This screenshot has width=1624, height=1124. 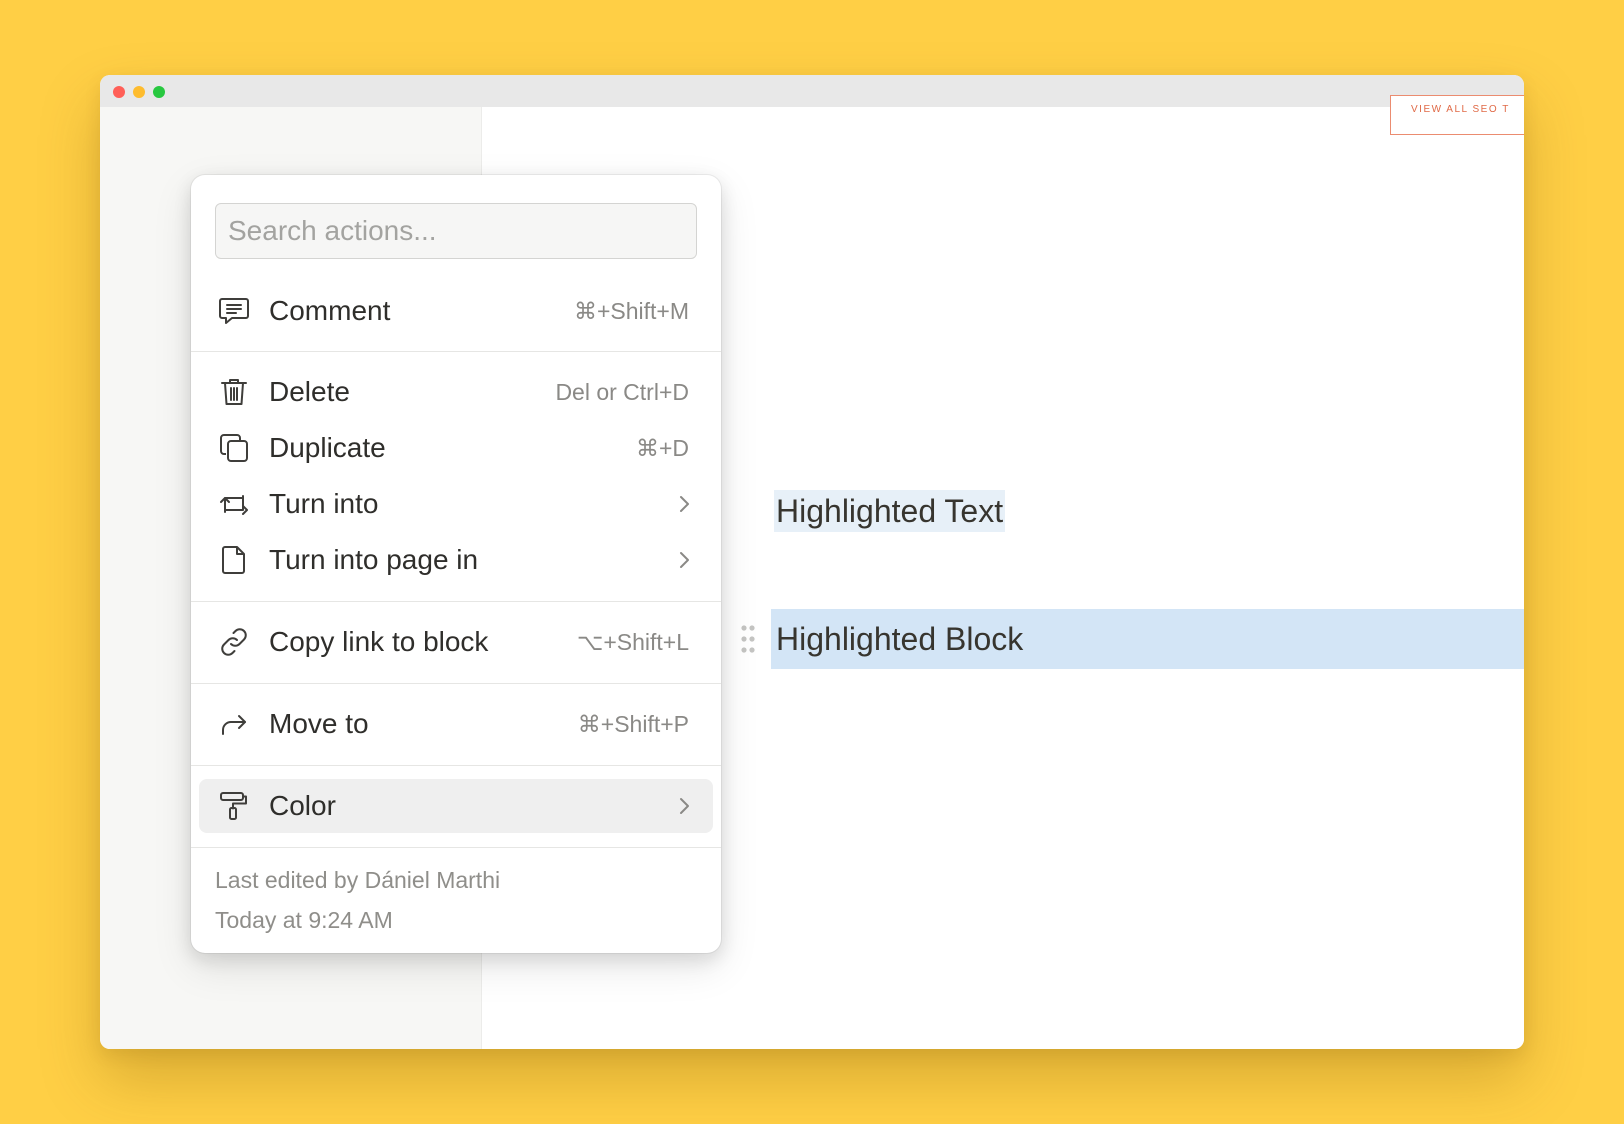 What do you see at coordinates (234, 724) in the screenshot?
I see `move-arrow-icon` at bounding box center [234, 724].